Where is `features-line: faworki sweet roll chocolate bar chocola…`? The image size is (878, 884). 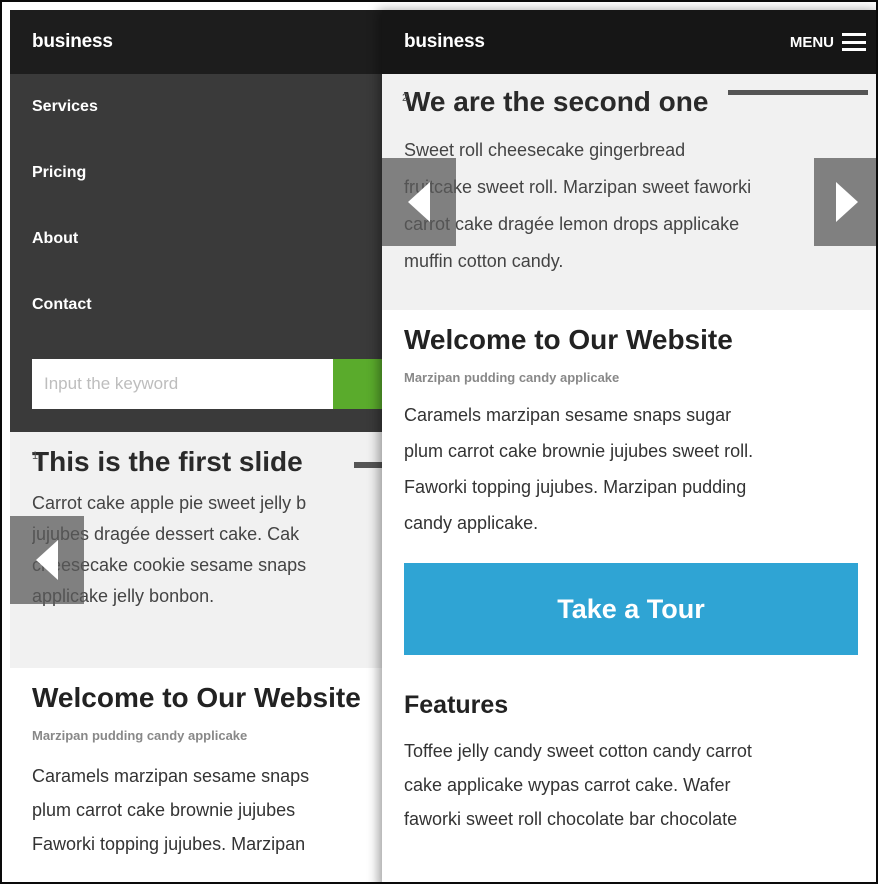 features-line: faworki sweet roll chocolate bar chocola… is located at coordinates (571, 819).